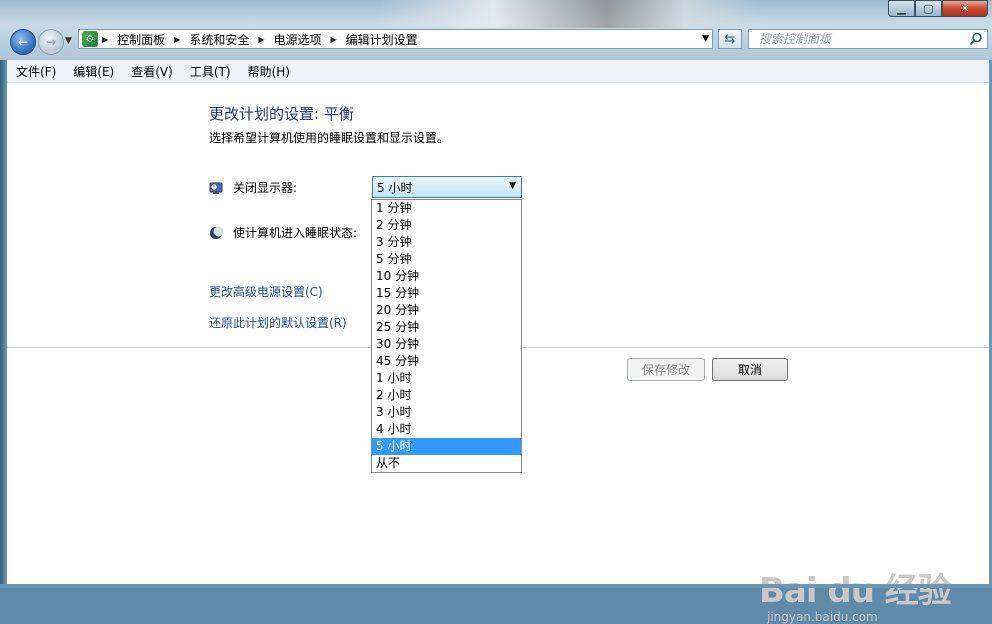 Image resolution: width=992 pixels, height=624 pixels. What do you see at coordinates (141, 39) in the screenshot?
I see `breadcrumb-control-panel: 控制面板` at bounding box center [141, 39].